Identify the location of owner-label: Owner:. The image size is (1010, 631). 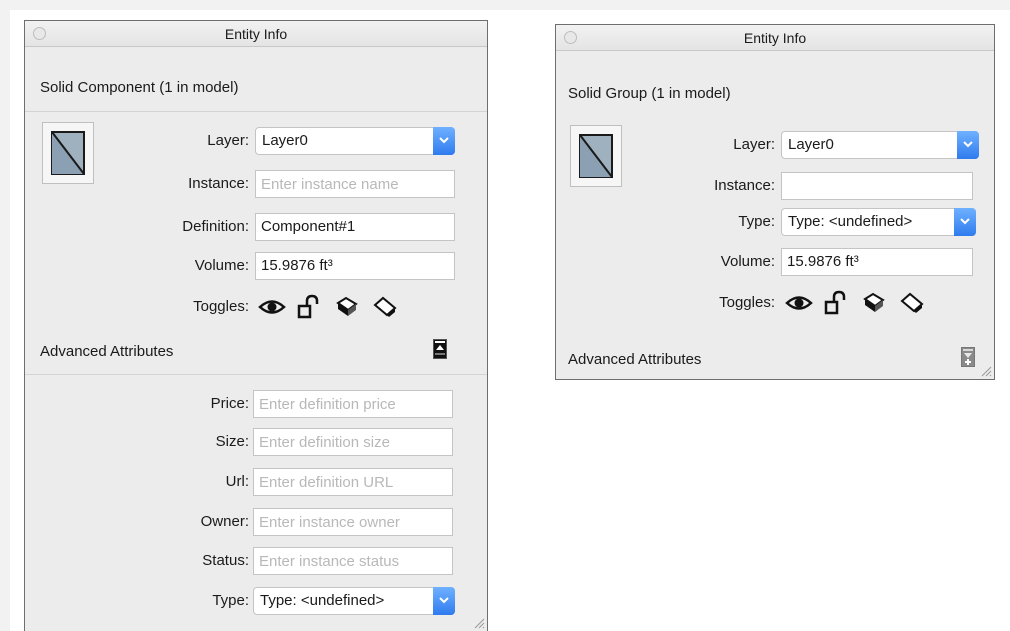
(224, 521).